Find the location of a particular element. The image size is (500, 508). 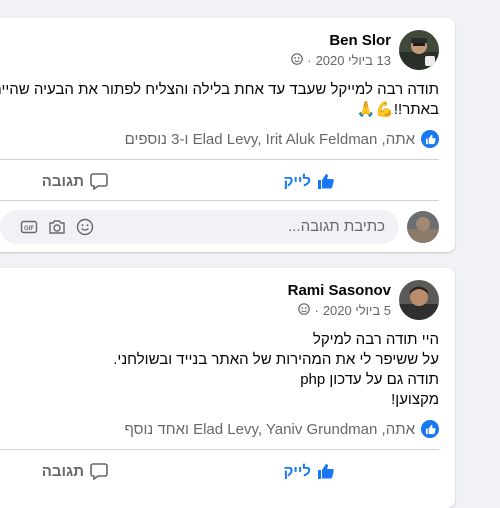

post-text-line: באתר!!💪🙏 is located at coordinates (397, 109).